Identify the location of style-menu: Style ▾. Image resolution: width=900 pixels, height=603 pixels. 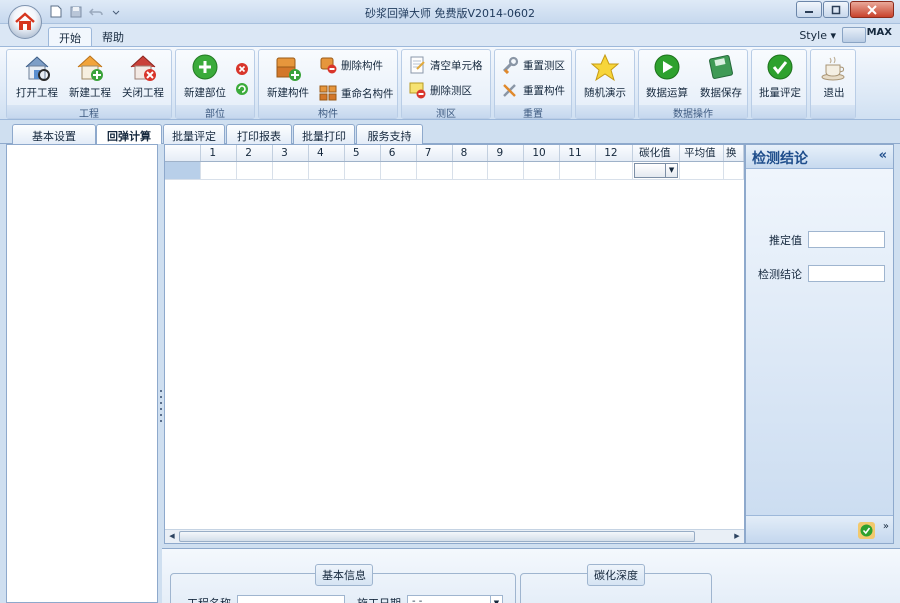
(817, 35).